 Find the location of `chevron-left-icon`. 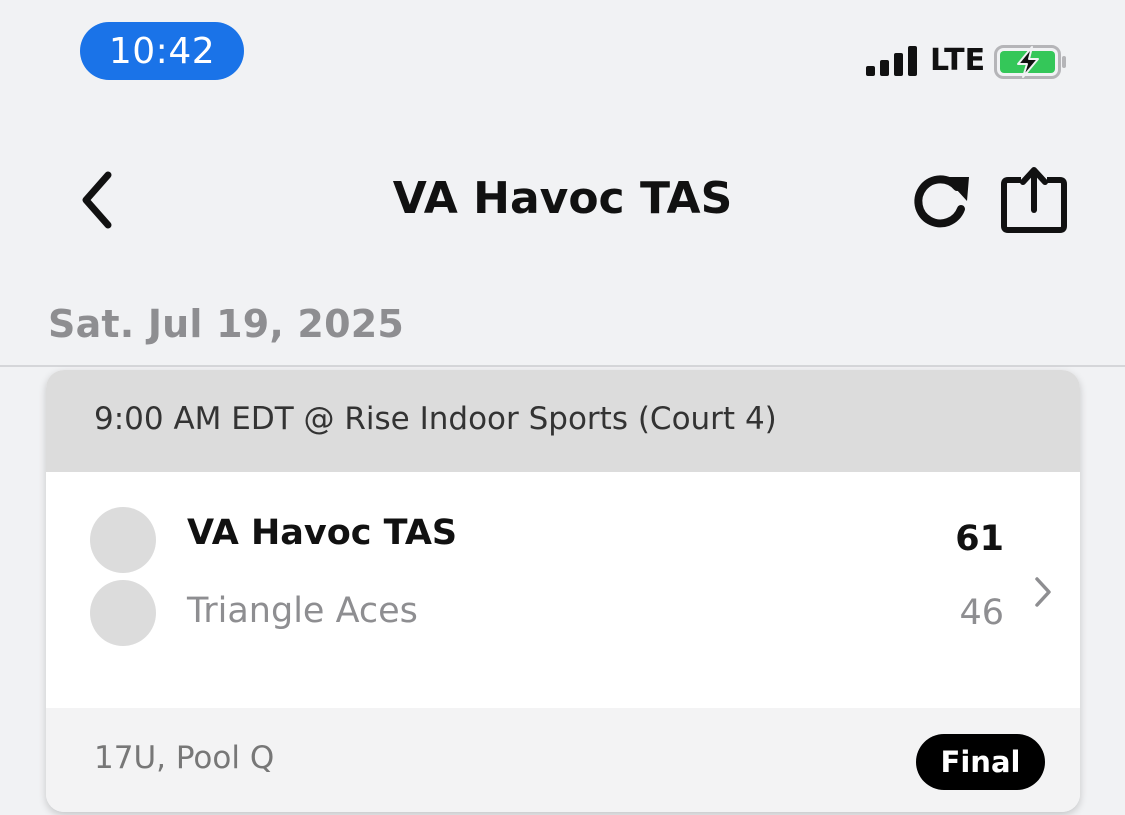

chevron-left-icon is located at coordinates (97, 200).